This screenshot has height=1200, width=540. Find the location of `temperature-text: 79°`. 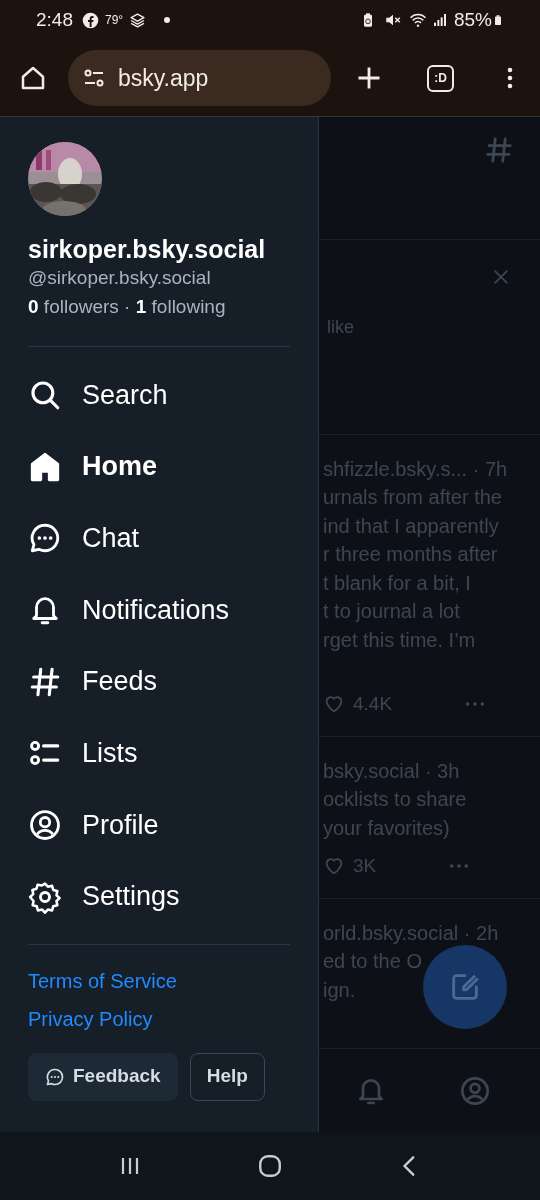

temperature-text: 79° is located at coordinates (114, 20).